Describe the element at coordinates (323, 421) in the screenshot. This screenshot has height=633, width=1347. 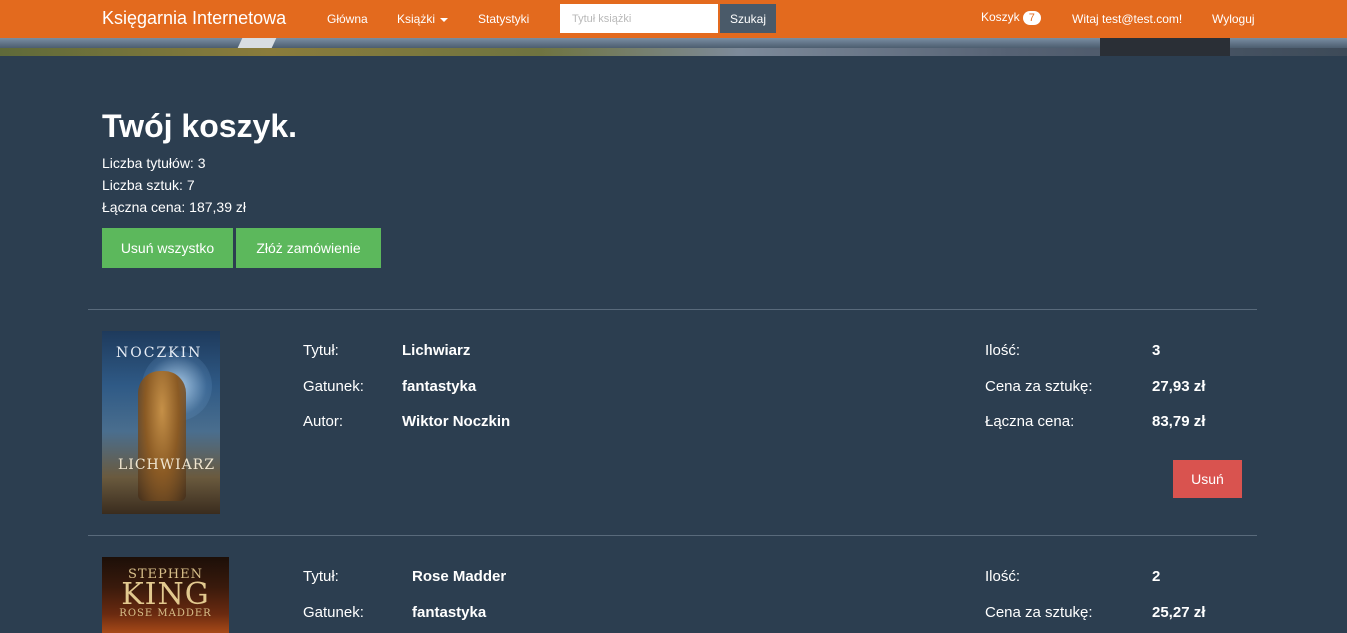
I see `author-label: Autor:` at that location.